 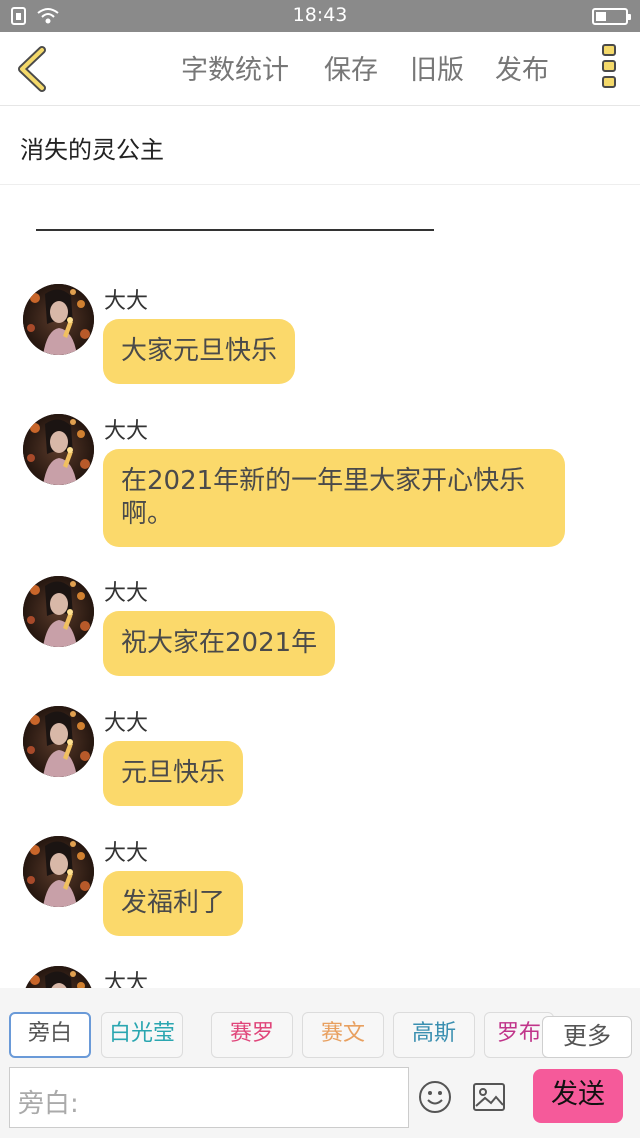 I want to click on status-time: 18:43, so click(x=320, y=15).